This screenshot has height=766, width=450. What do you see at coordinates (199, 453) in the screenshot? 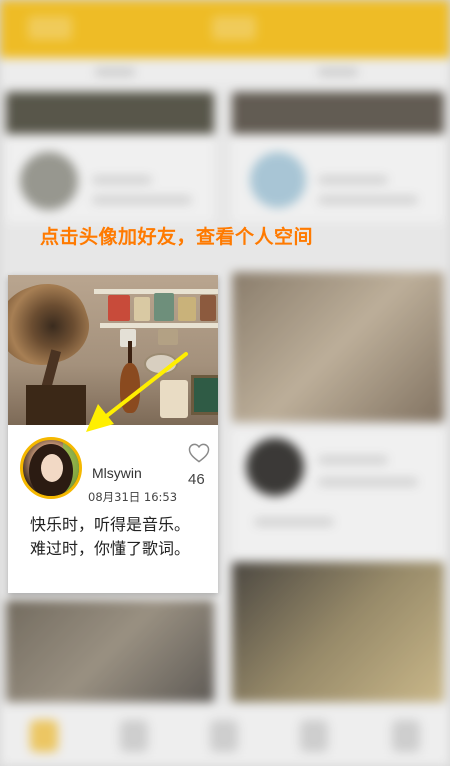
I see `heart-icon` at bounding box center [199, 453].